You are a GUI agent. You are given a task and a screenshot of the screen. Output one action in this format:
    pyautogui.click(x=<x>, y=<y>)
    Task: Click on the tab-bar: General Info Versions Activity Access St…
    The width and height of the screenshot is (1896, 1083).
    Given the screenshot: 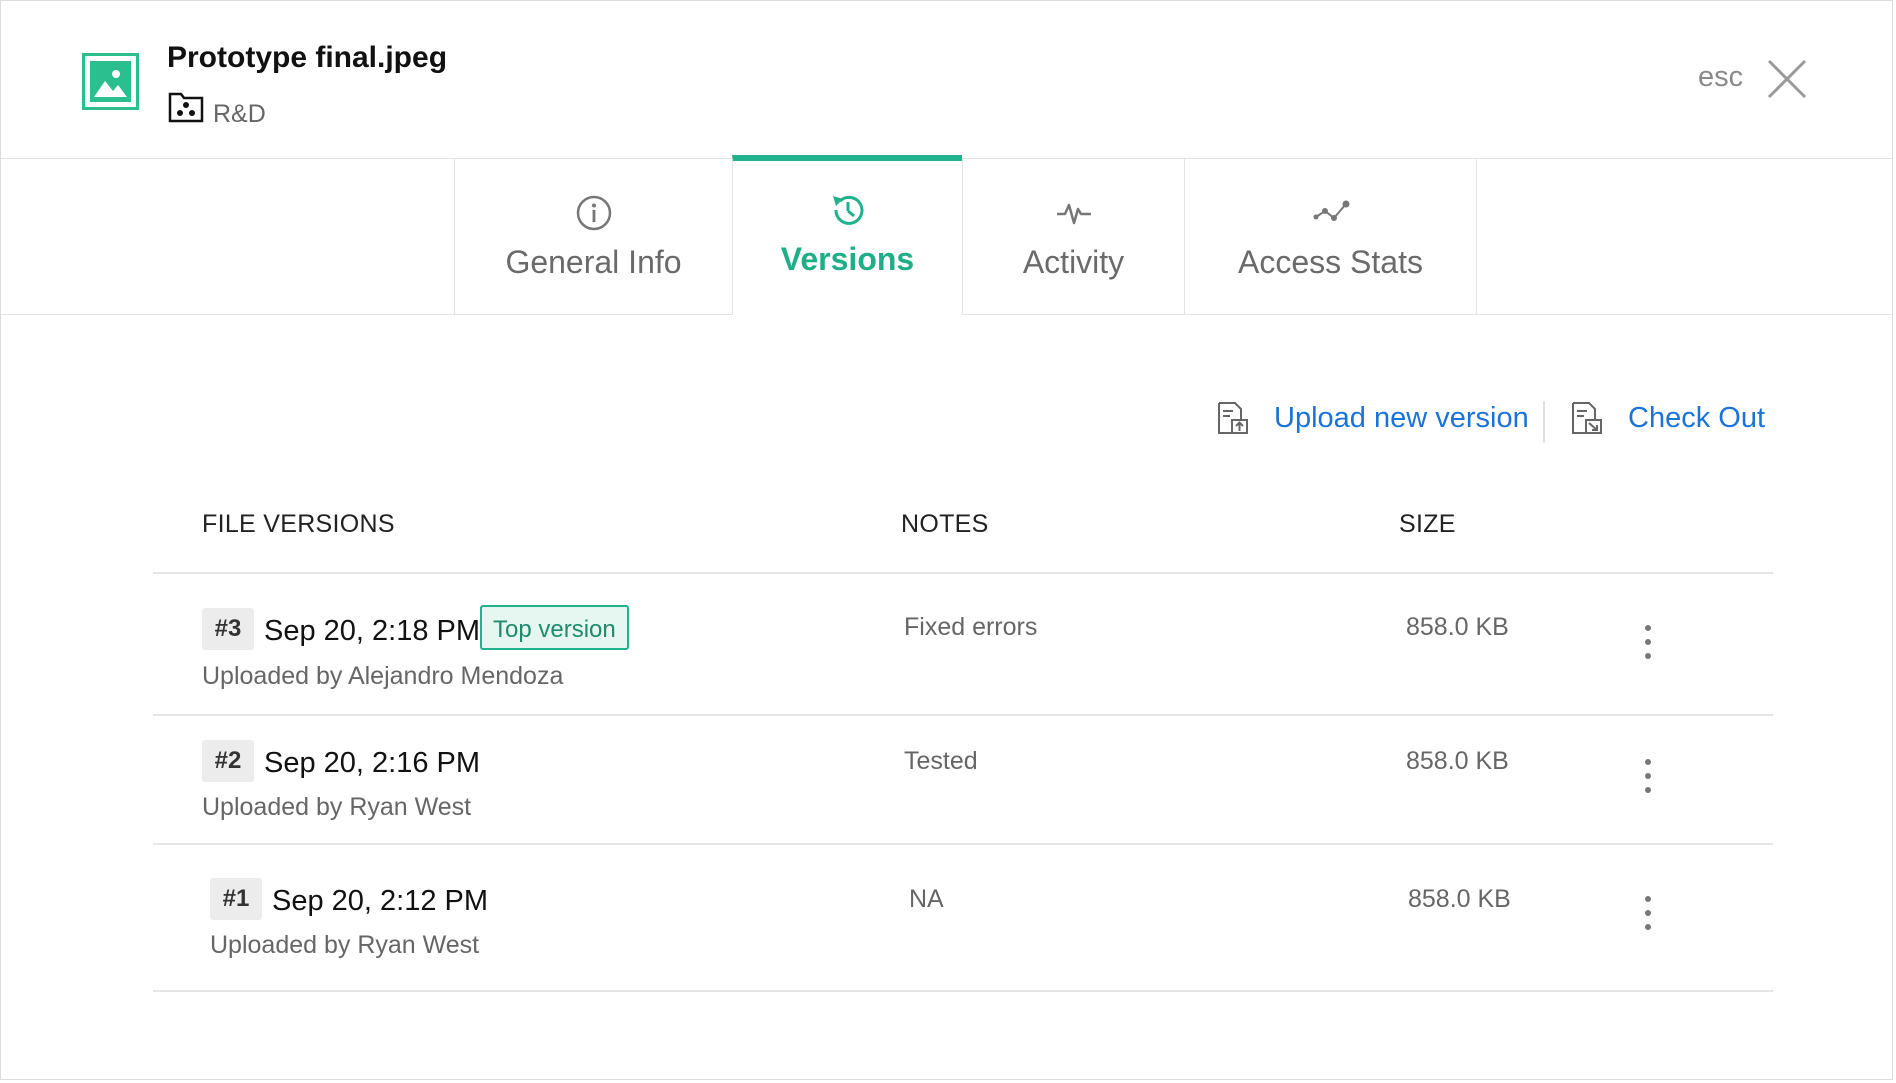 What is the action you would take?
    pyautogui.click(x=946, y=235)
    